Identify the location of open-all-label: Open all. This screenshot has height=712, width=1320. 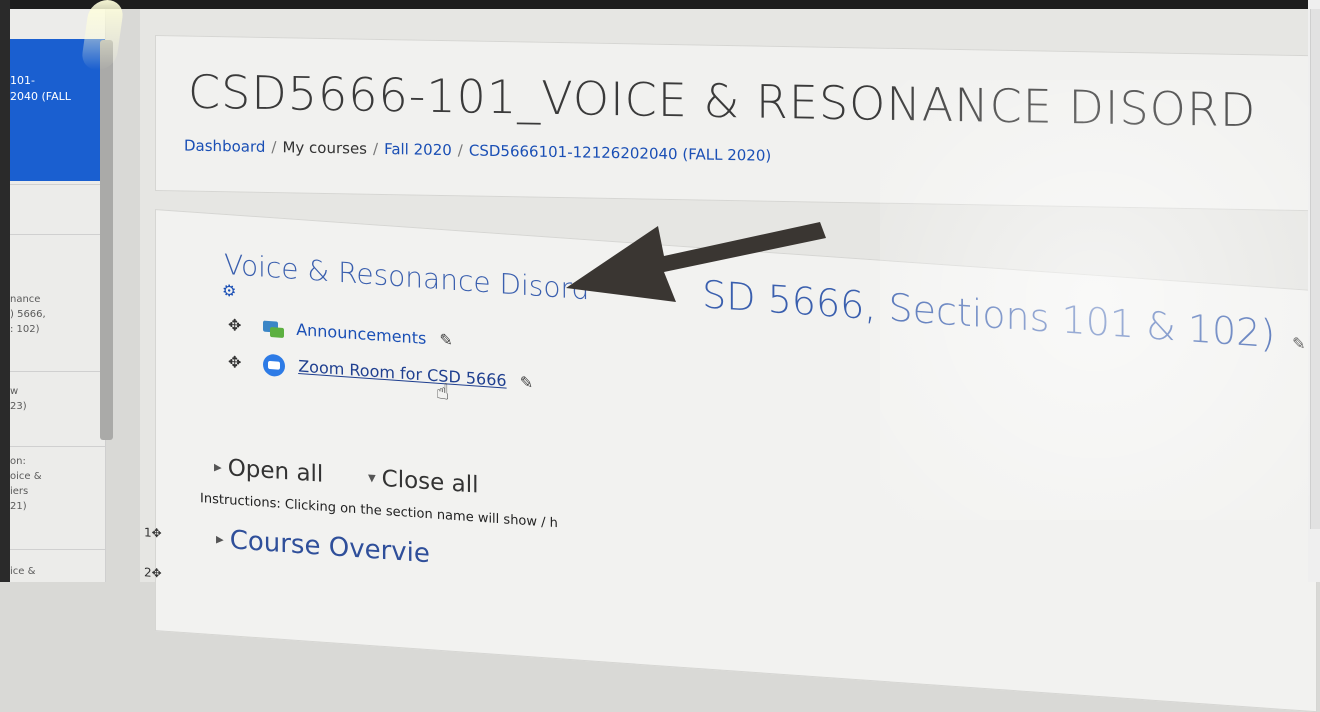
(275, 471).